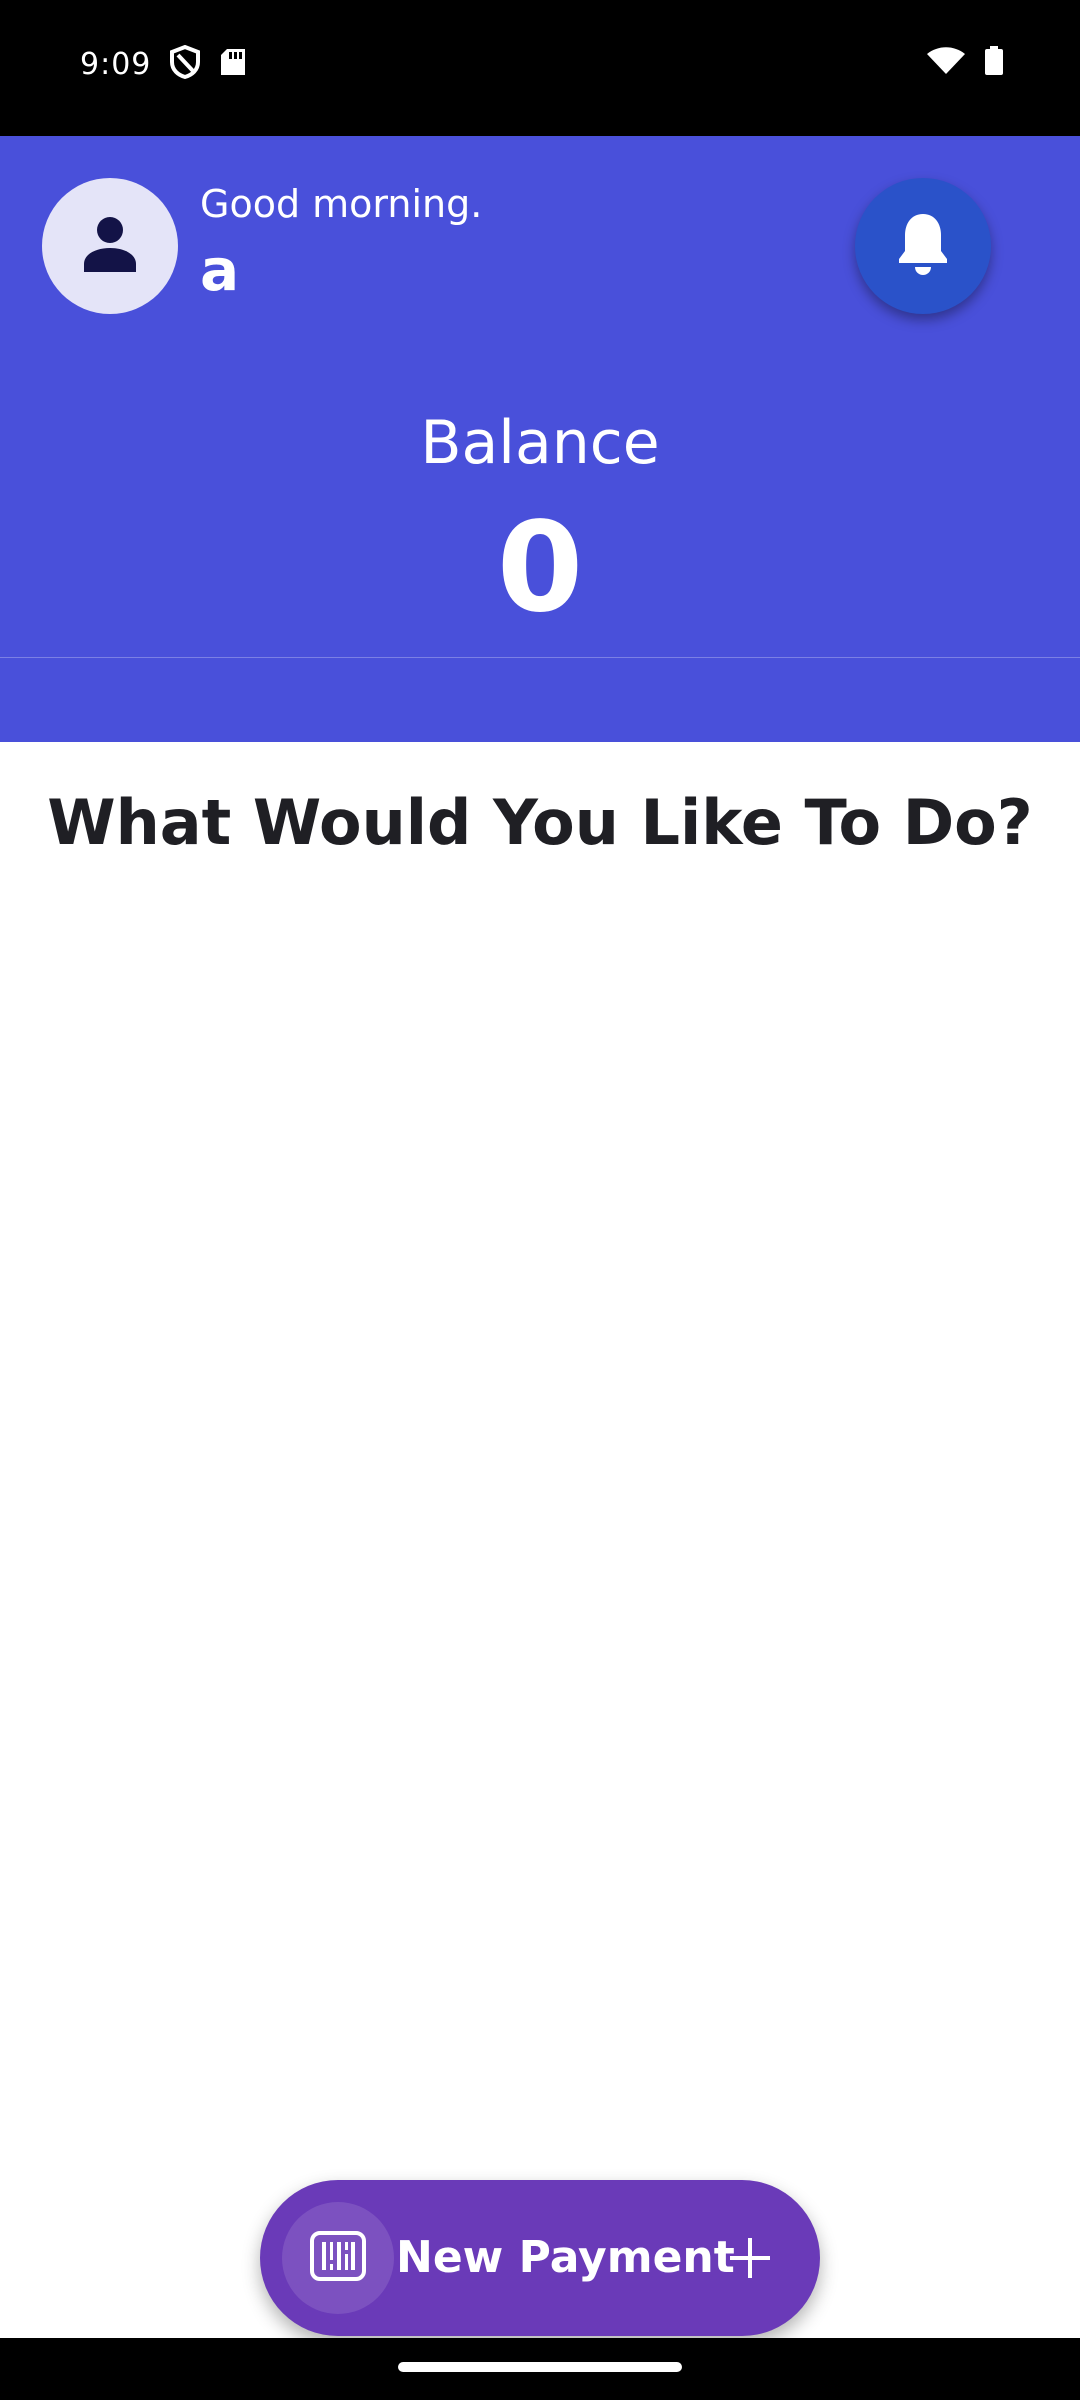 The height and width of the screenshot is (2400, 1080). I want to click on balance-value: 0, so click(540, 568).